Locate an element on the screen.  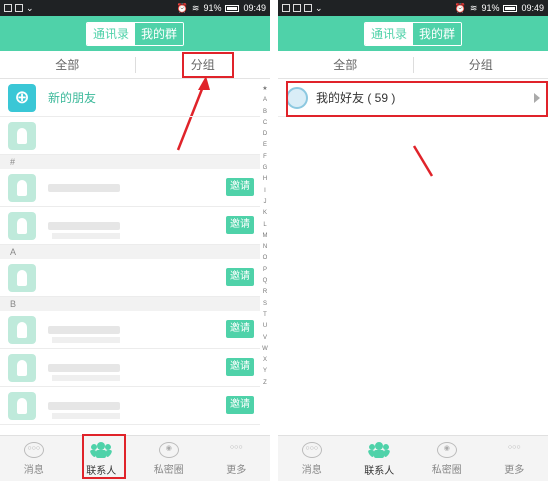
index-letter: M is located at coordinates (265, 236).